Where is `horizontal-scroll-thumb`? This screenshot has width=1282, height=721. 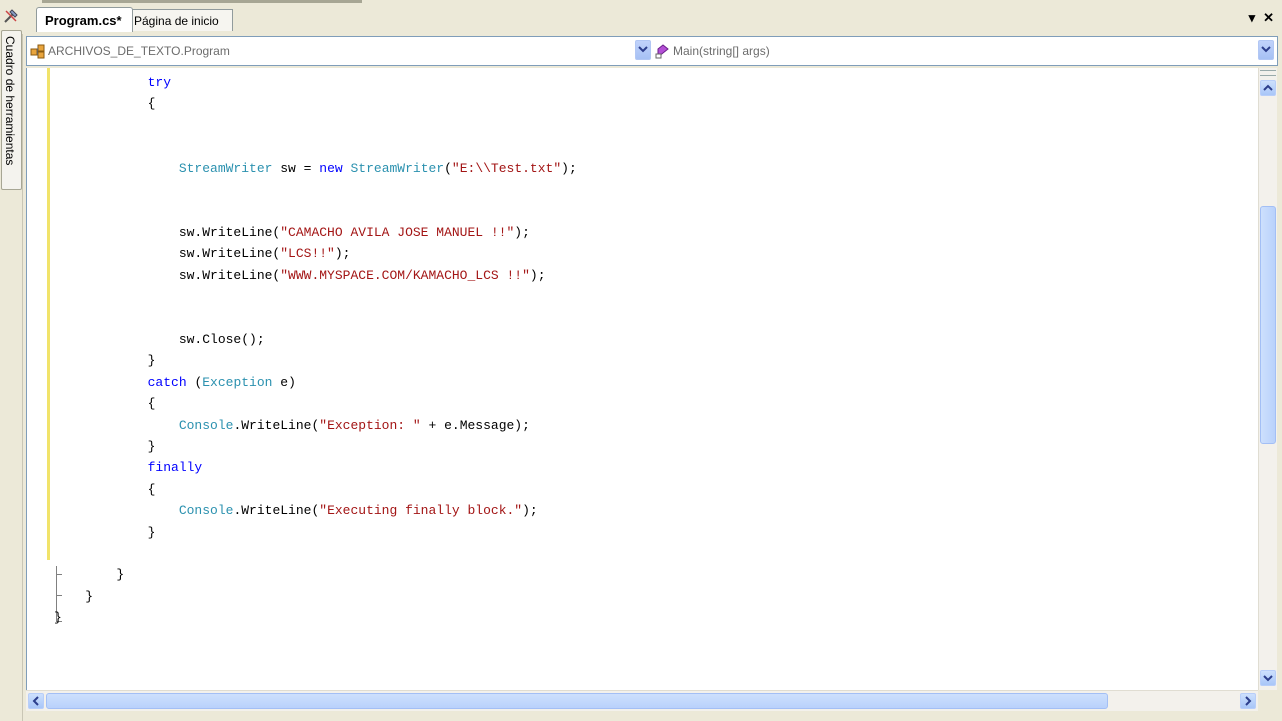 horizontal-scroll-thumb is located at coordinates (577, 701).